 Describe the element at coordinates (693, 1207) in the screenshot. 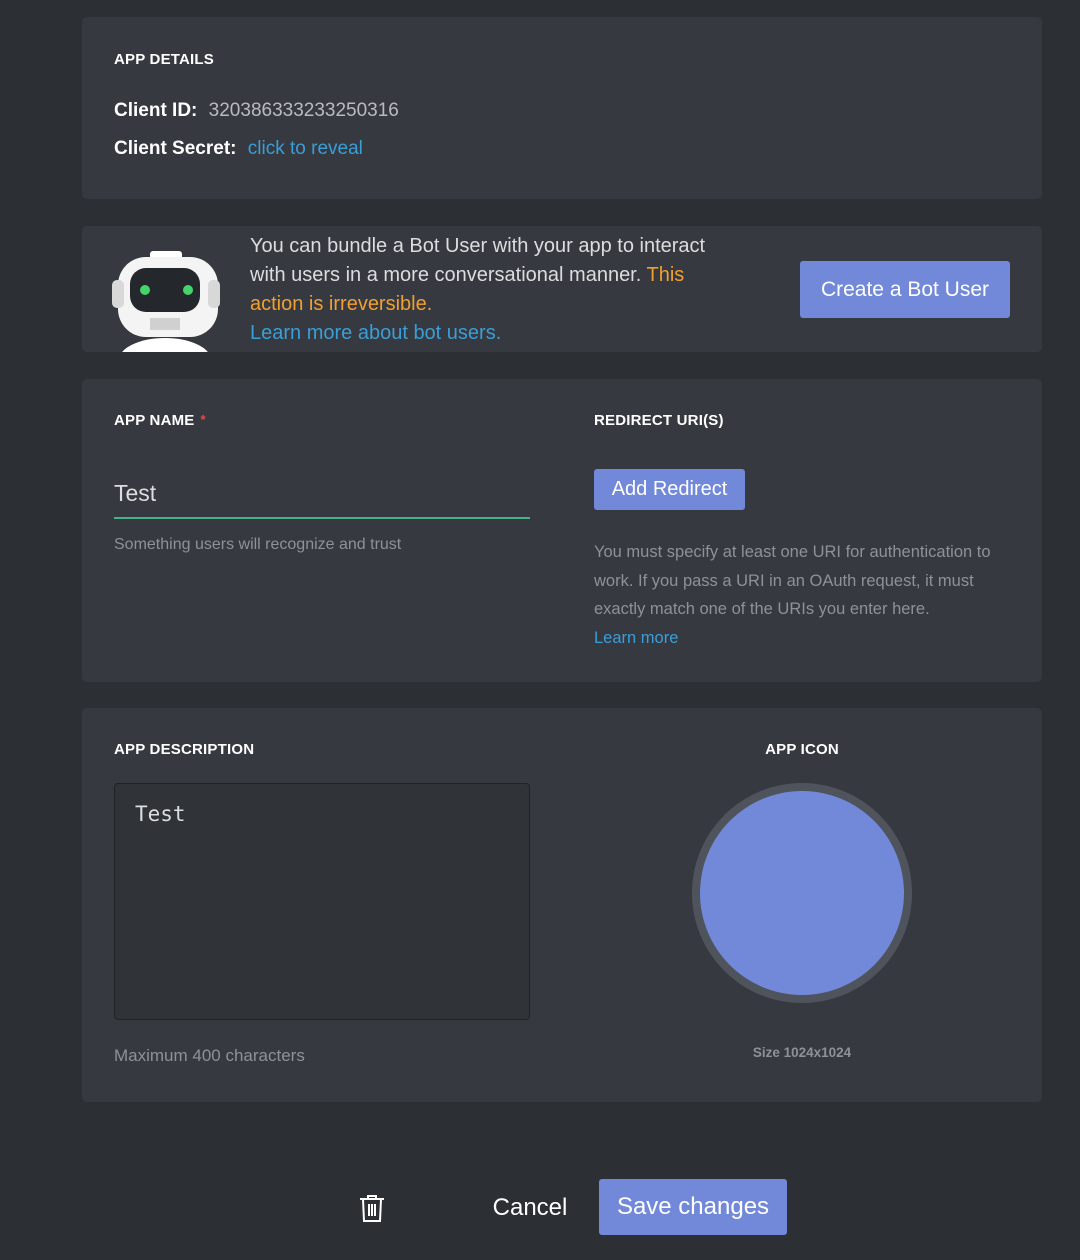

I see `save-changes-button: Save changes` at that location.